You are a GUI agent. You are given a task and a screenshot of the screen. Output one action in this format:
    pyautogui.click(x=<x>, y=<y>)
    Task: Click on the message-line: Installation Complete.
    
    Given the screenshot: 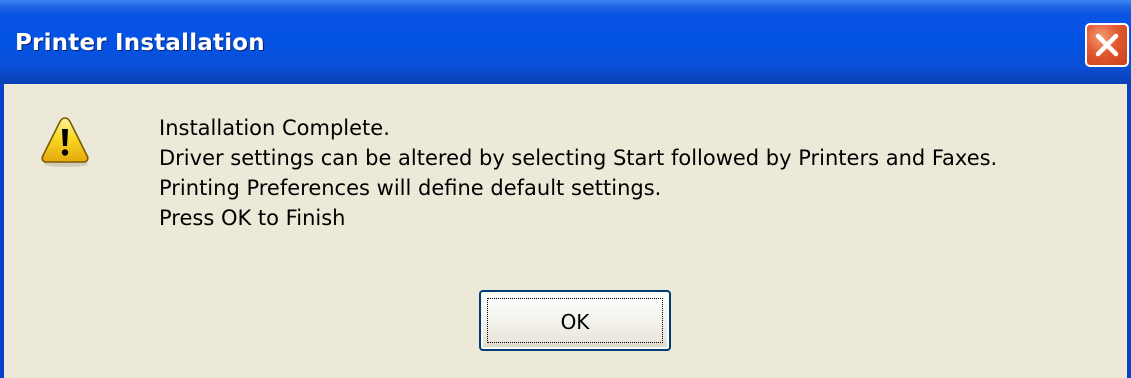 What is the action you would take?
    pyautogui.click(x=274, y=128)
    